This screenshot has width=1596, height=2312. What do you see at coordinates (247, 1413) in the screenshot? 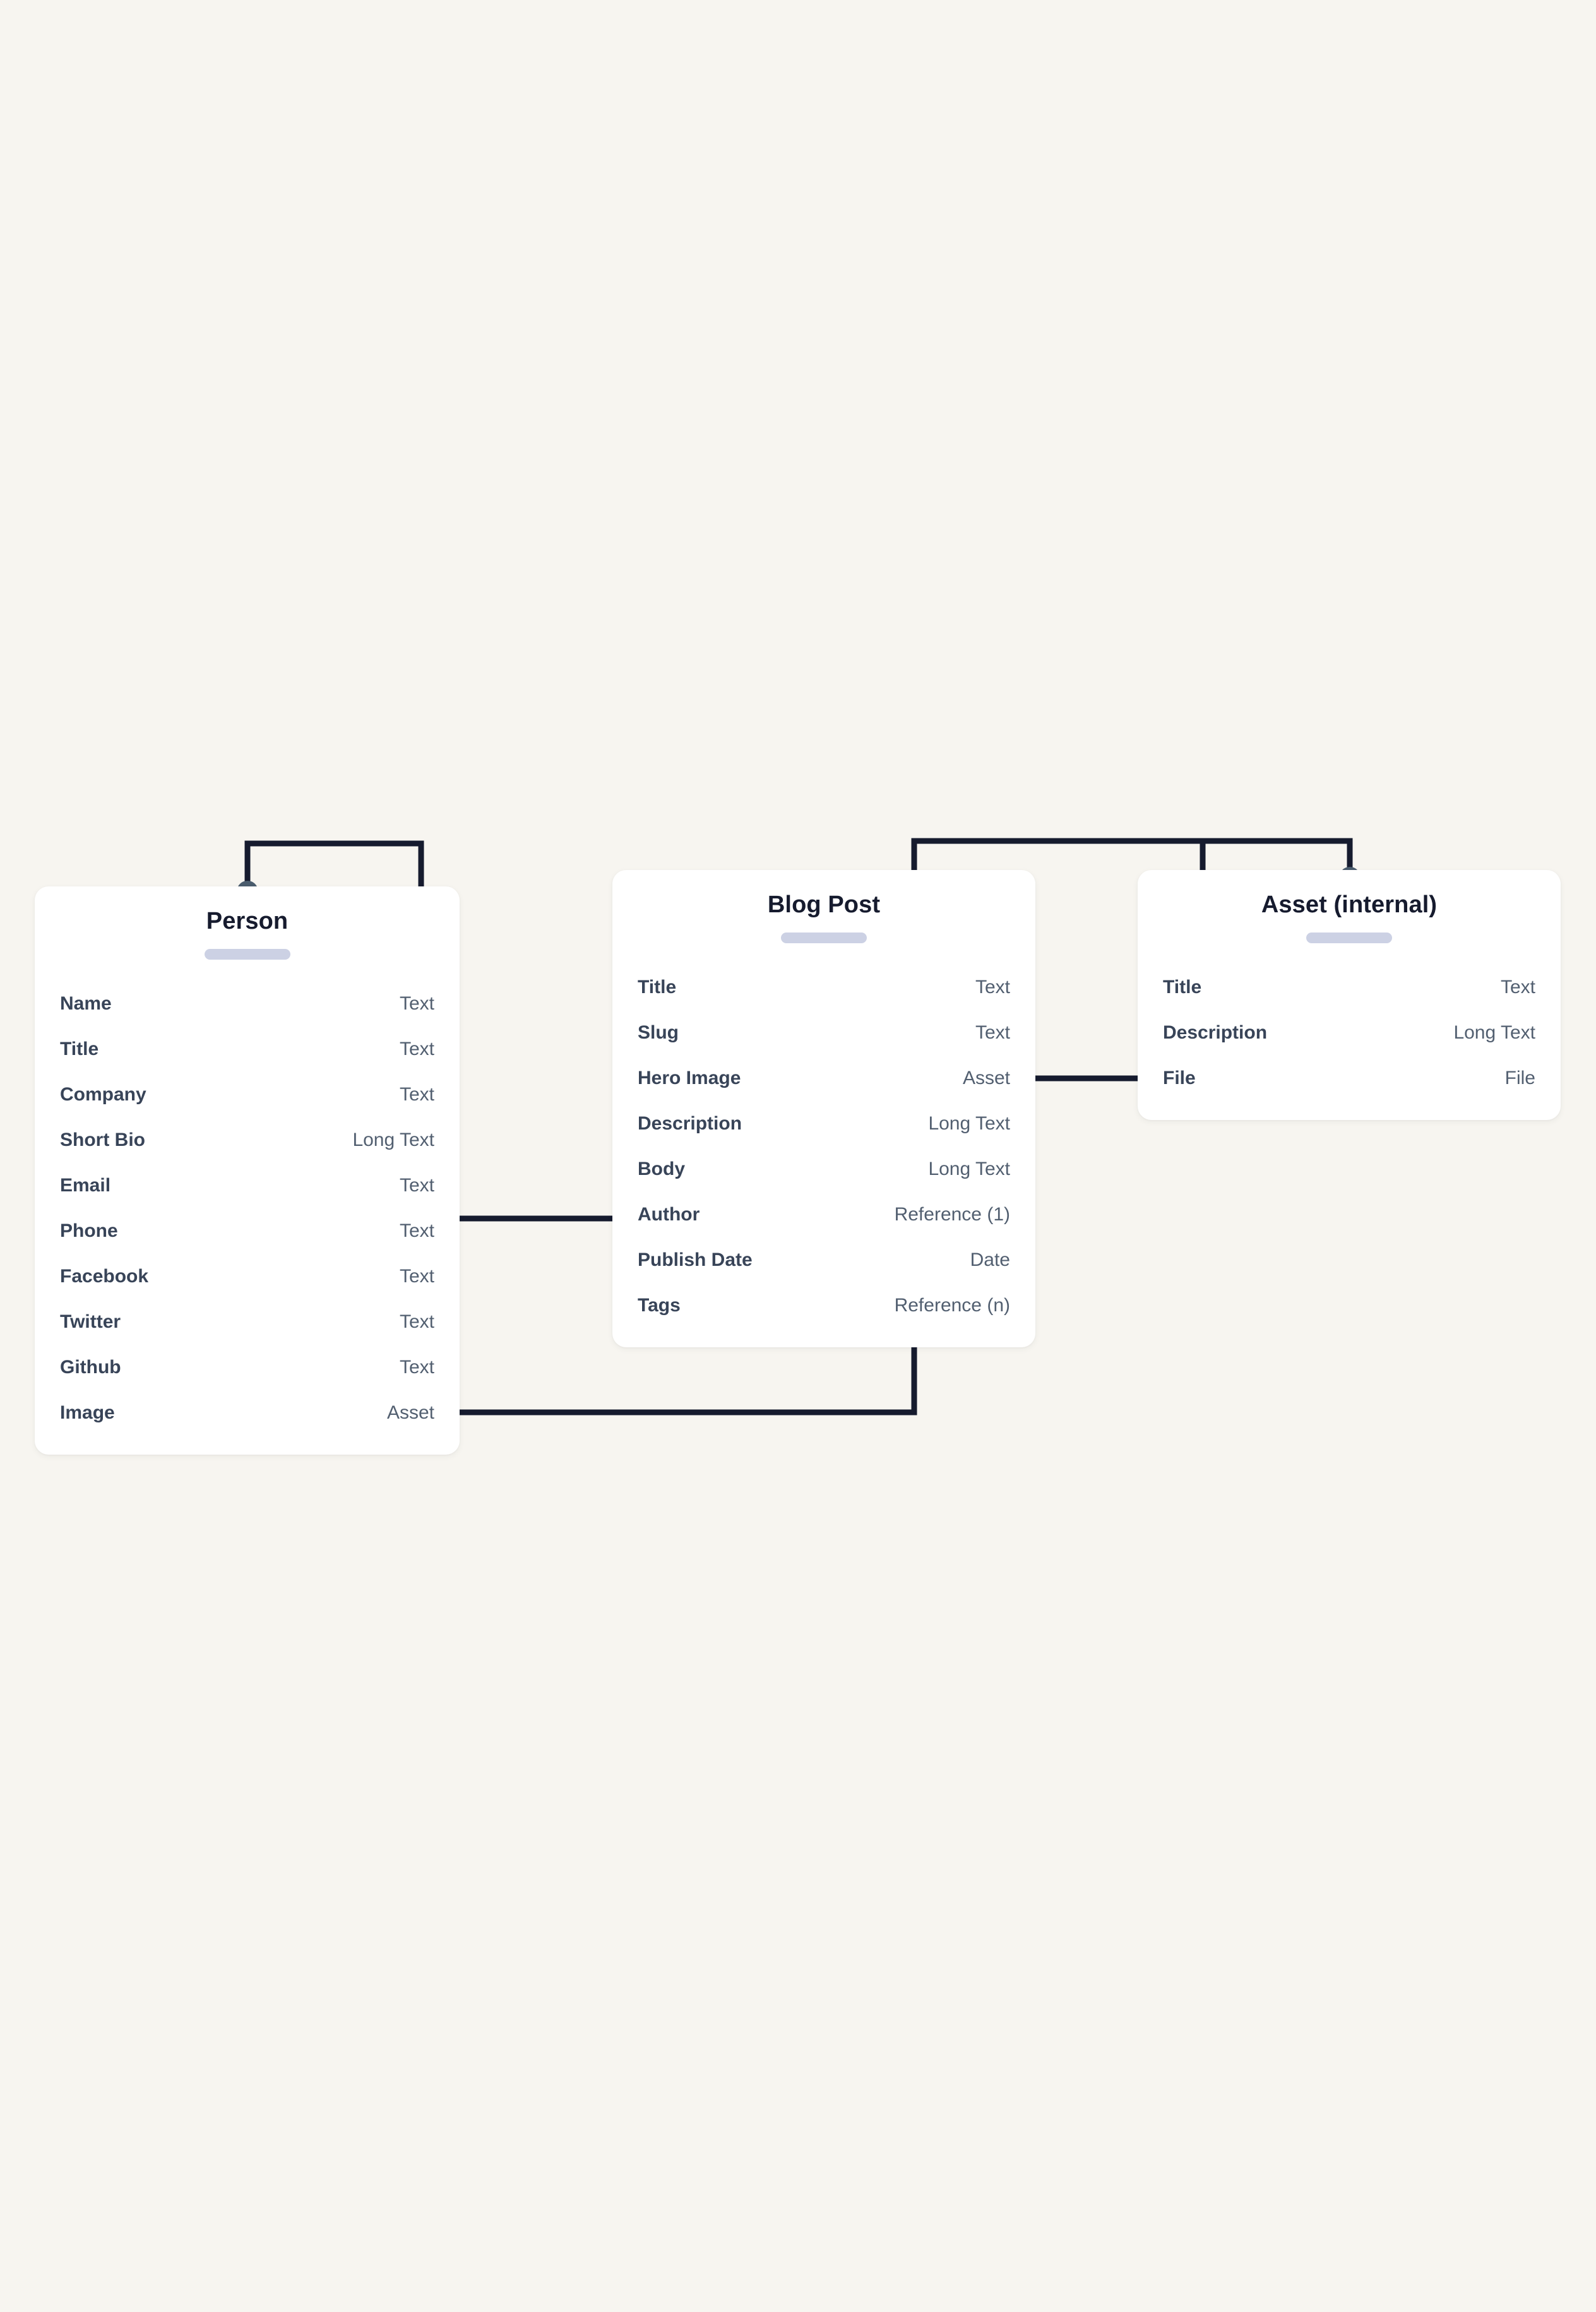
I see `field-row: Image Asset` at bounding box center [247, 1413].